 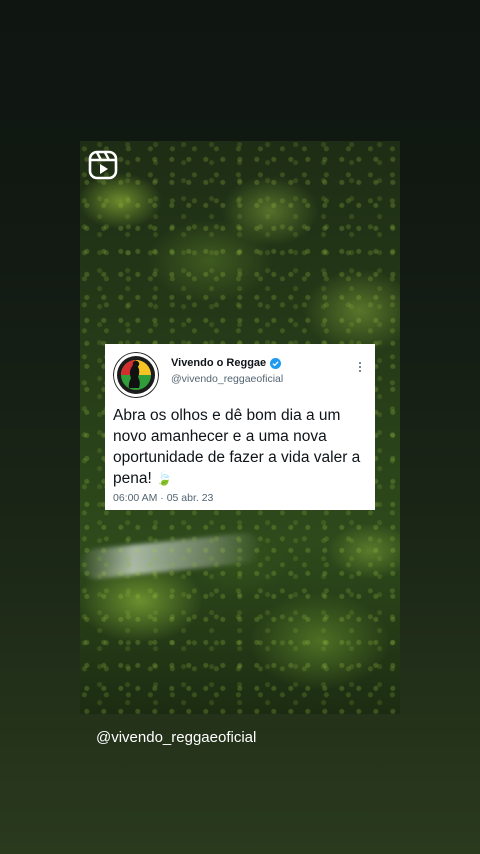 I want to click on leaf-emoji: 🍃, so click(x=164, y=478).